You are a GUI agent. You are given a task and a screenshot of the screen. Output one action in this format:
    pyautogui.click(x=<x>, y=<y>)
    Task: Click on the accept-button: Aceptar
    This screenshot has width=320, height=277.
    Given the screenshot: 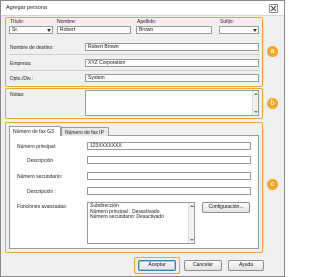 What is the action you would take?
    pyautogui.click(x=157, y=265)
    